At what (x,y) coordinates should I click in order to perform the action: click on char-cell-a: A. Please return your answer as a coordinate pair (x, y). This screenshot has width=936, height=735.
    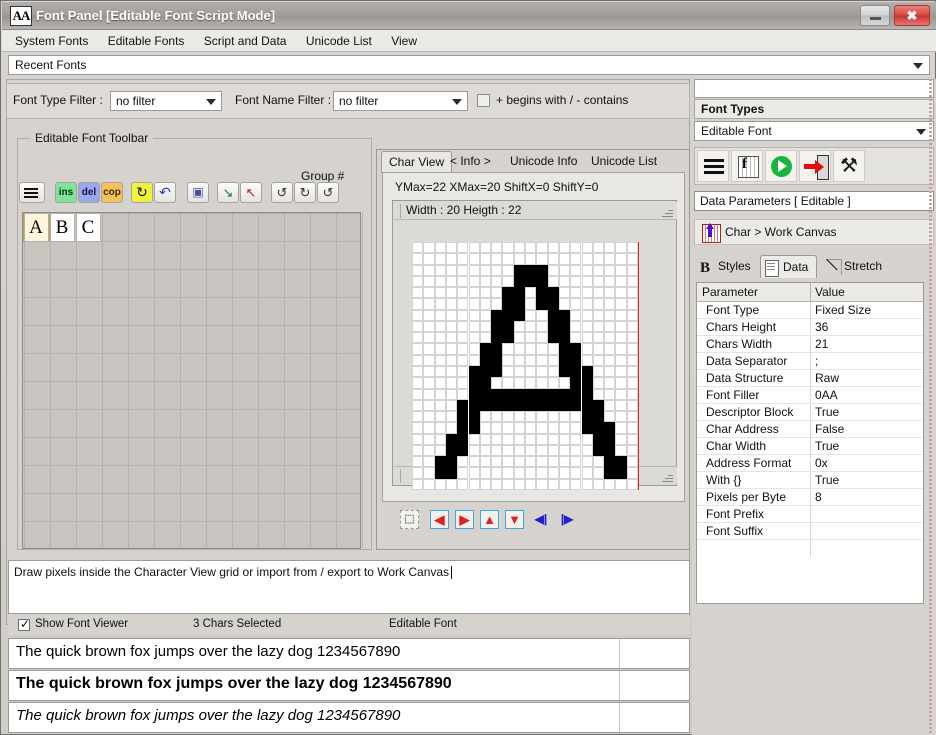
    Looking at the image, I should click on (36, 227).